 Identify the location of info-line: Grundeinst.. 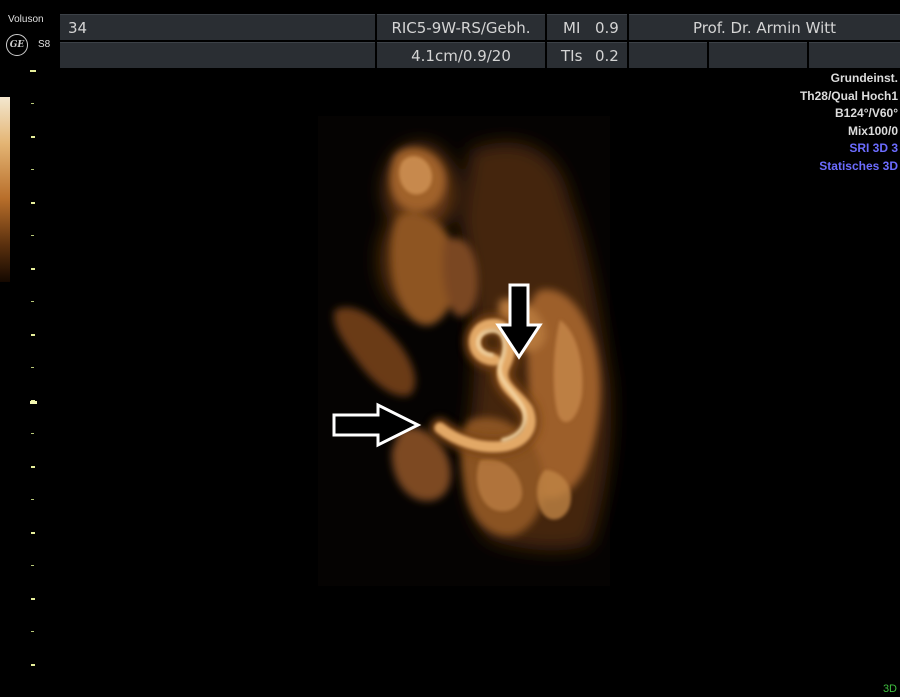
(864, 78).